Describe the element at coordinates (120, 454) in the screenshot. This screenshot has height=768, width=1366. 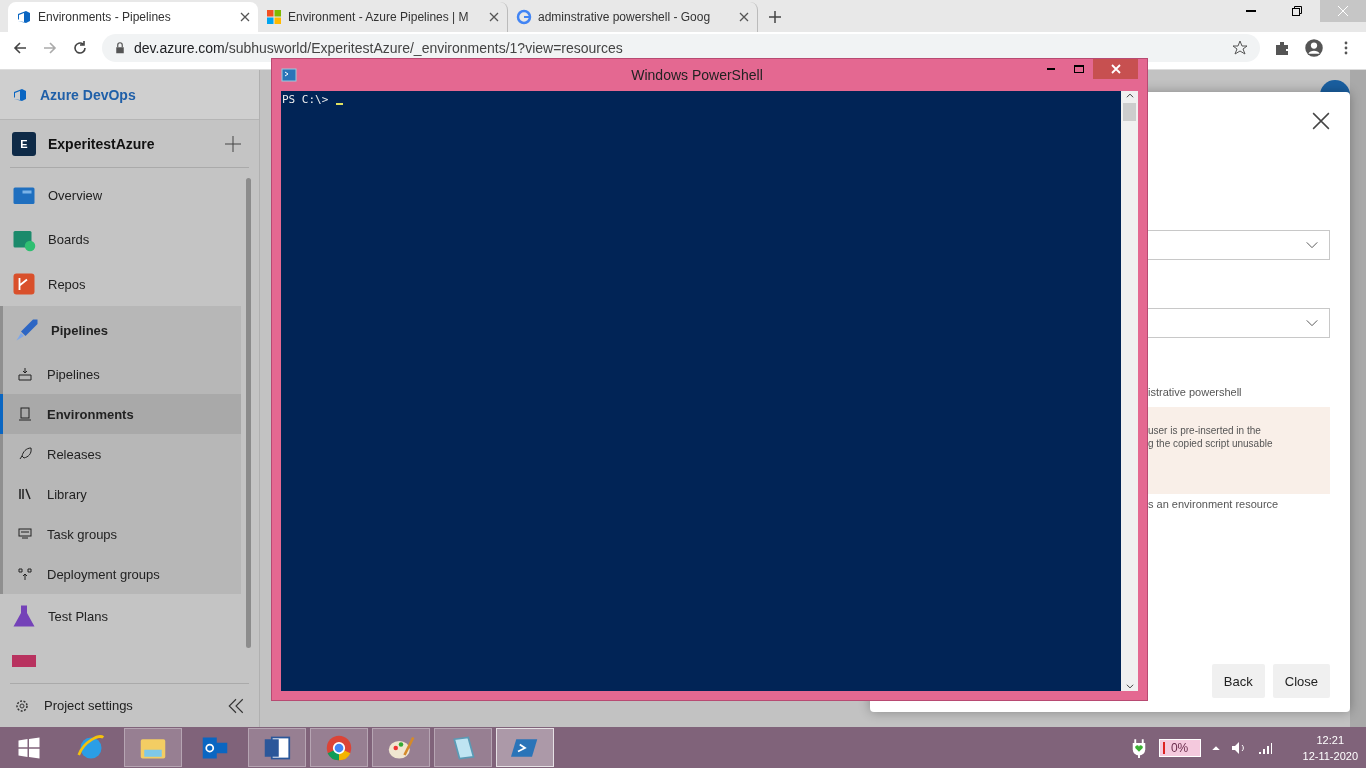
I see `nav-subitem: Releases` at that location.